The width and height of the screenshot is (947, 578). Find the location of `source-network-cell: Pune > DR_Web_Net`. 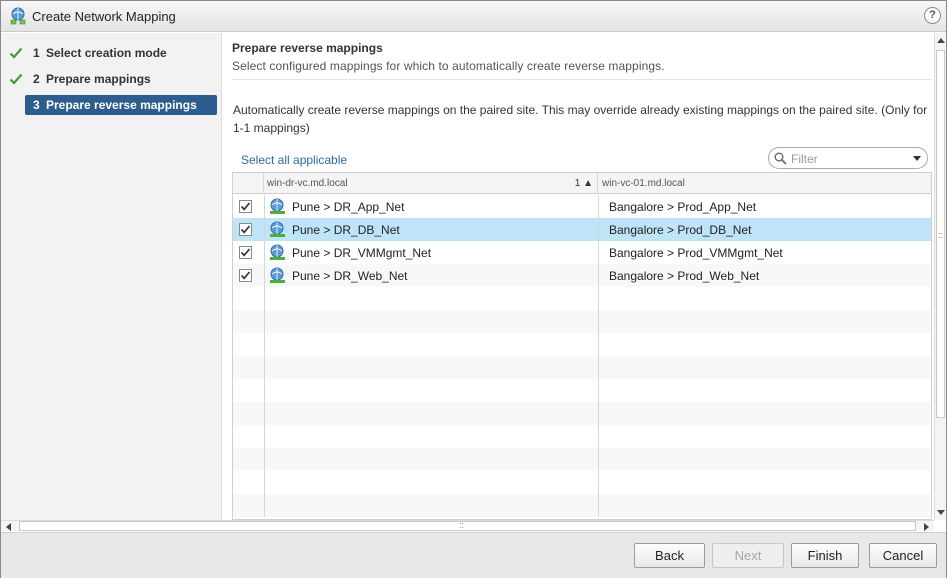

source-network-cell: Pune > DR_Web_Net is located at coordinates (431, 275).